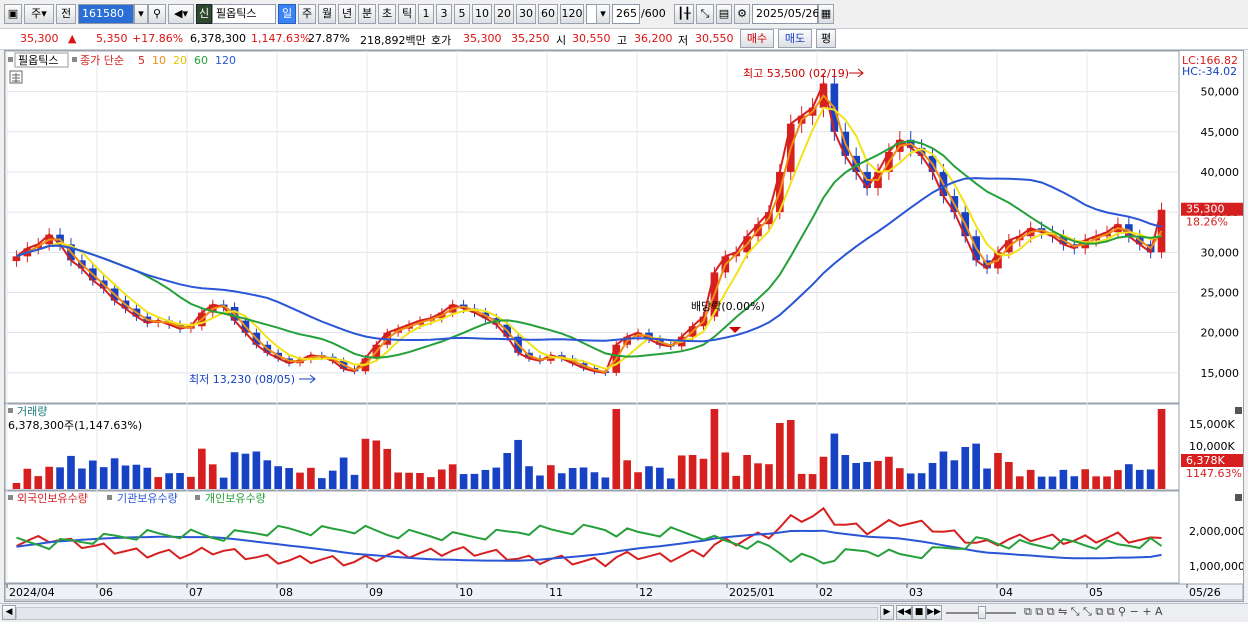 The height and width of the screenshot is (622, 1248). What do you see at coordinates (66, 14) in the screenshot?
I see `prev-button: 전` at bounding box center [66, 14].